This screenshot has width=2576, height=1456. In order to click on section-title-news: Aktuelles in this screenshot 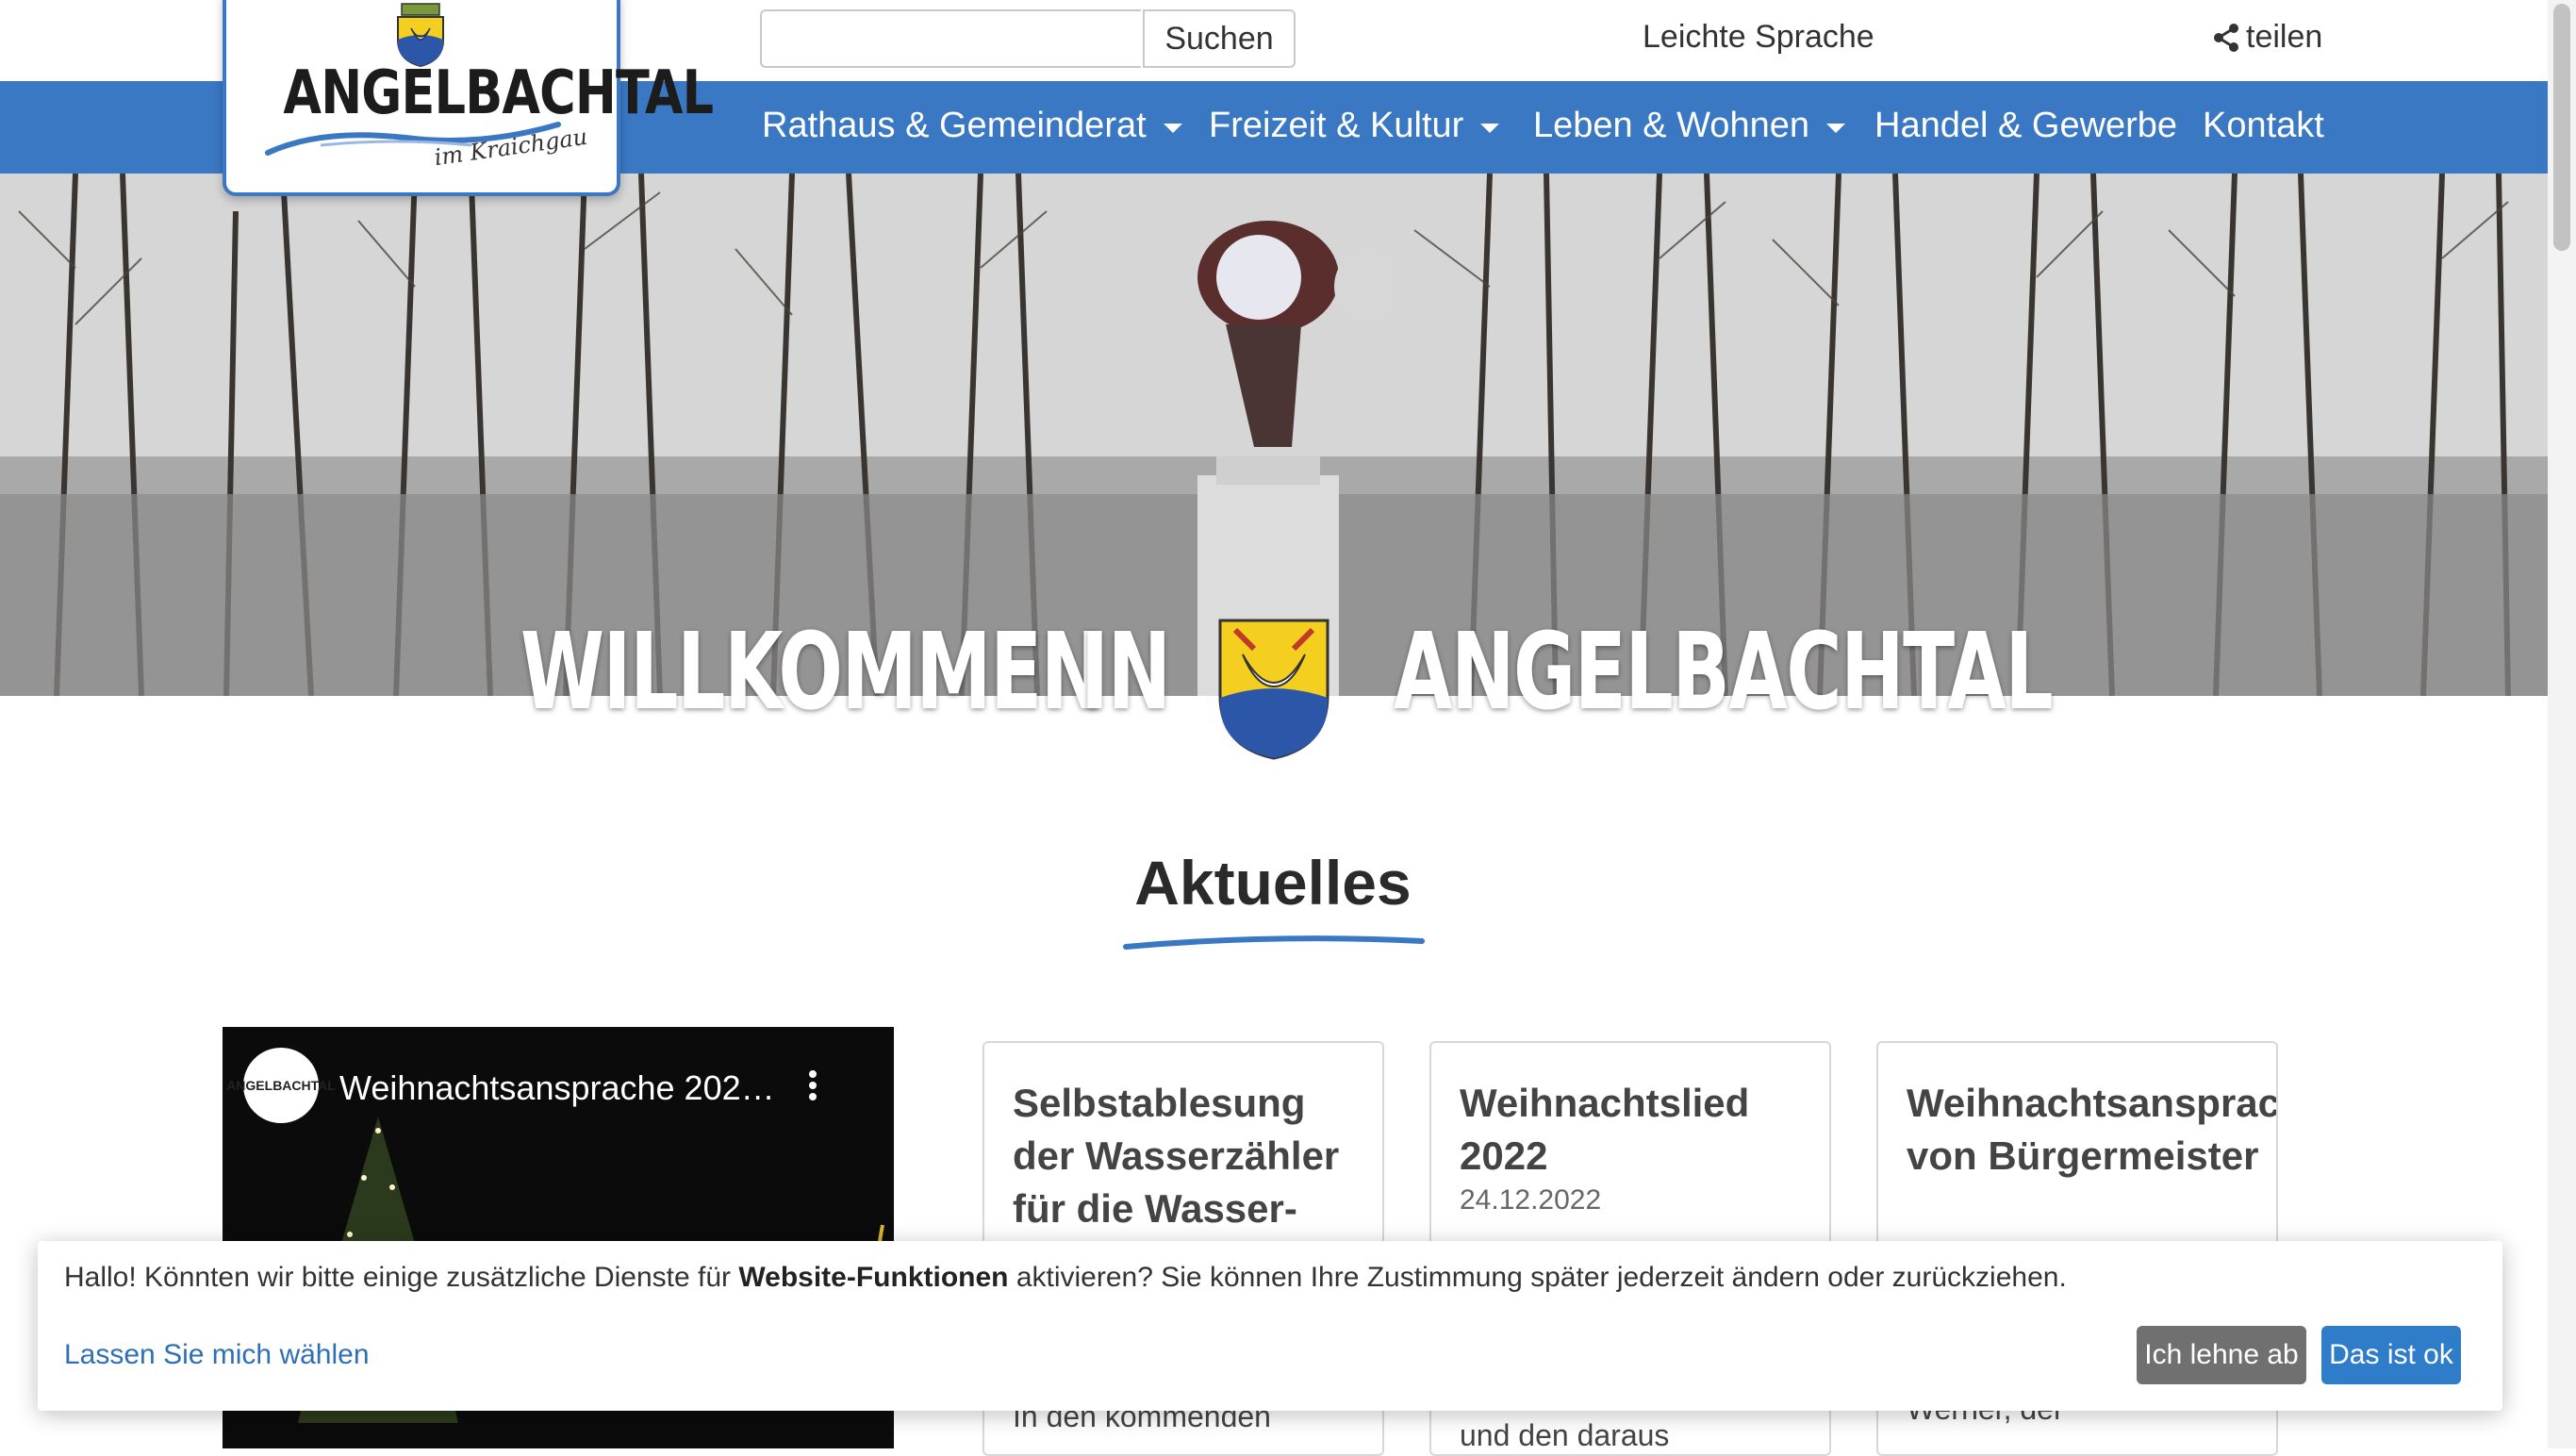, I will do `click(1273, 883)`.